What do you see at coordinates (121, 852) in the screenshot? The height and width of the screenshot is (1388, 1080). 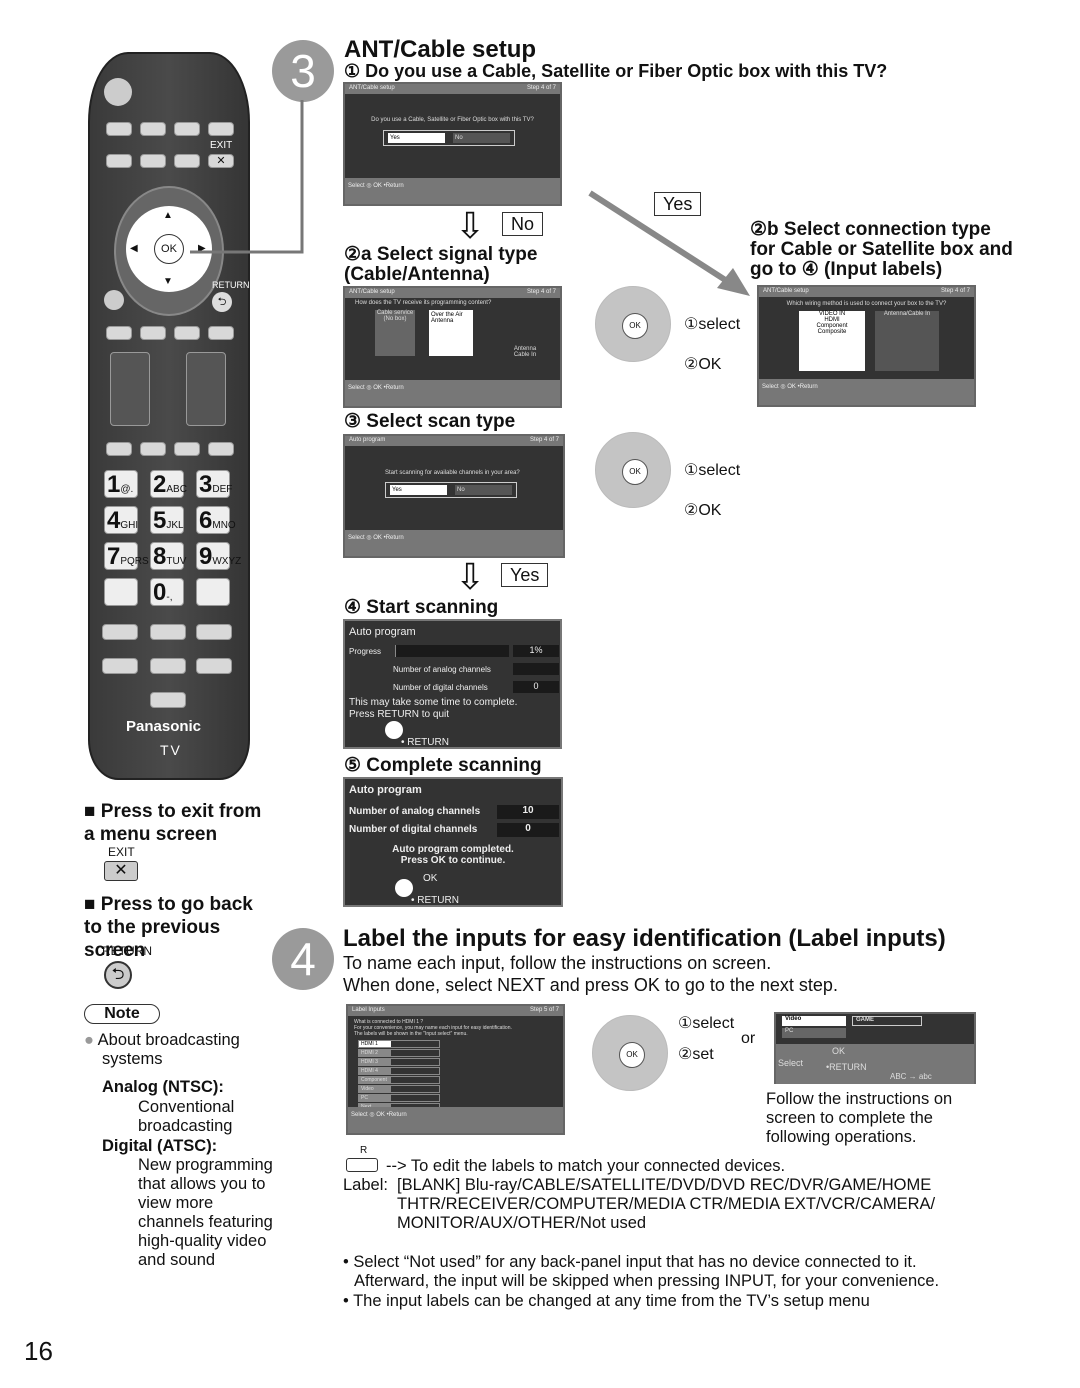 I see `exit-caption: EXIT` at bounding box center [121, 852].